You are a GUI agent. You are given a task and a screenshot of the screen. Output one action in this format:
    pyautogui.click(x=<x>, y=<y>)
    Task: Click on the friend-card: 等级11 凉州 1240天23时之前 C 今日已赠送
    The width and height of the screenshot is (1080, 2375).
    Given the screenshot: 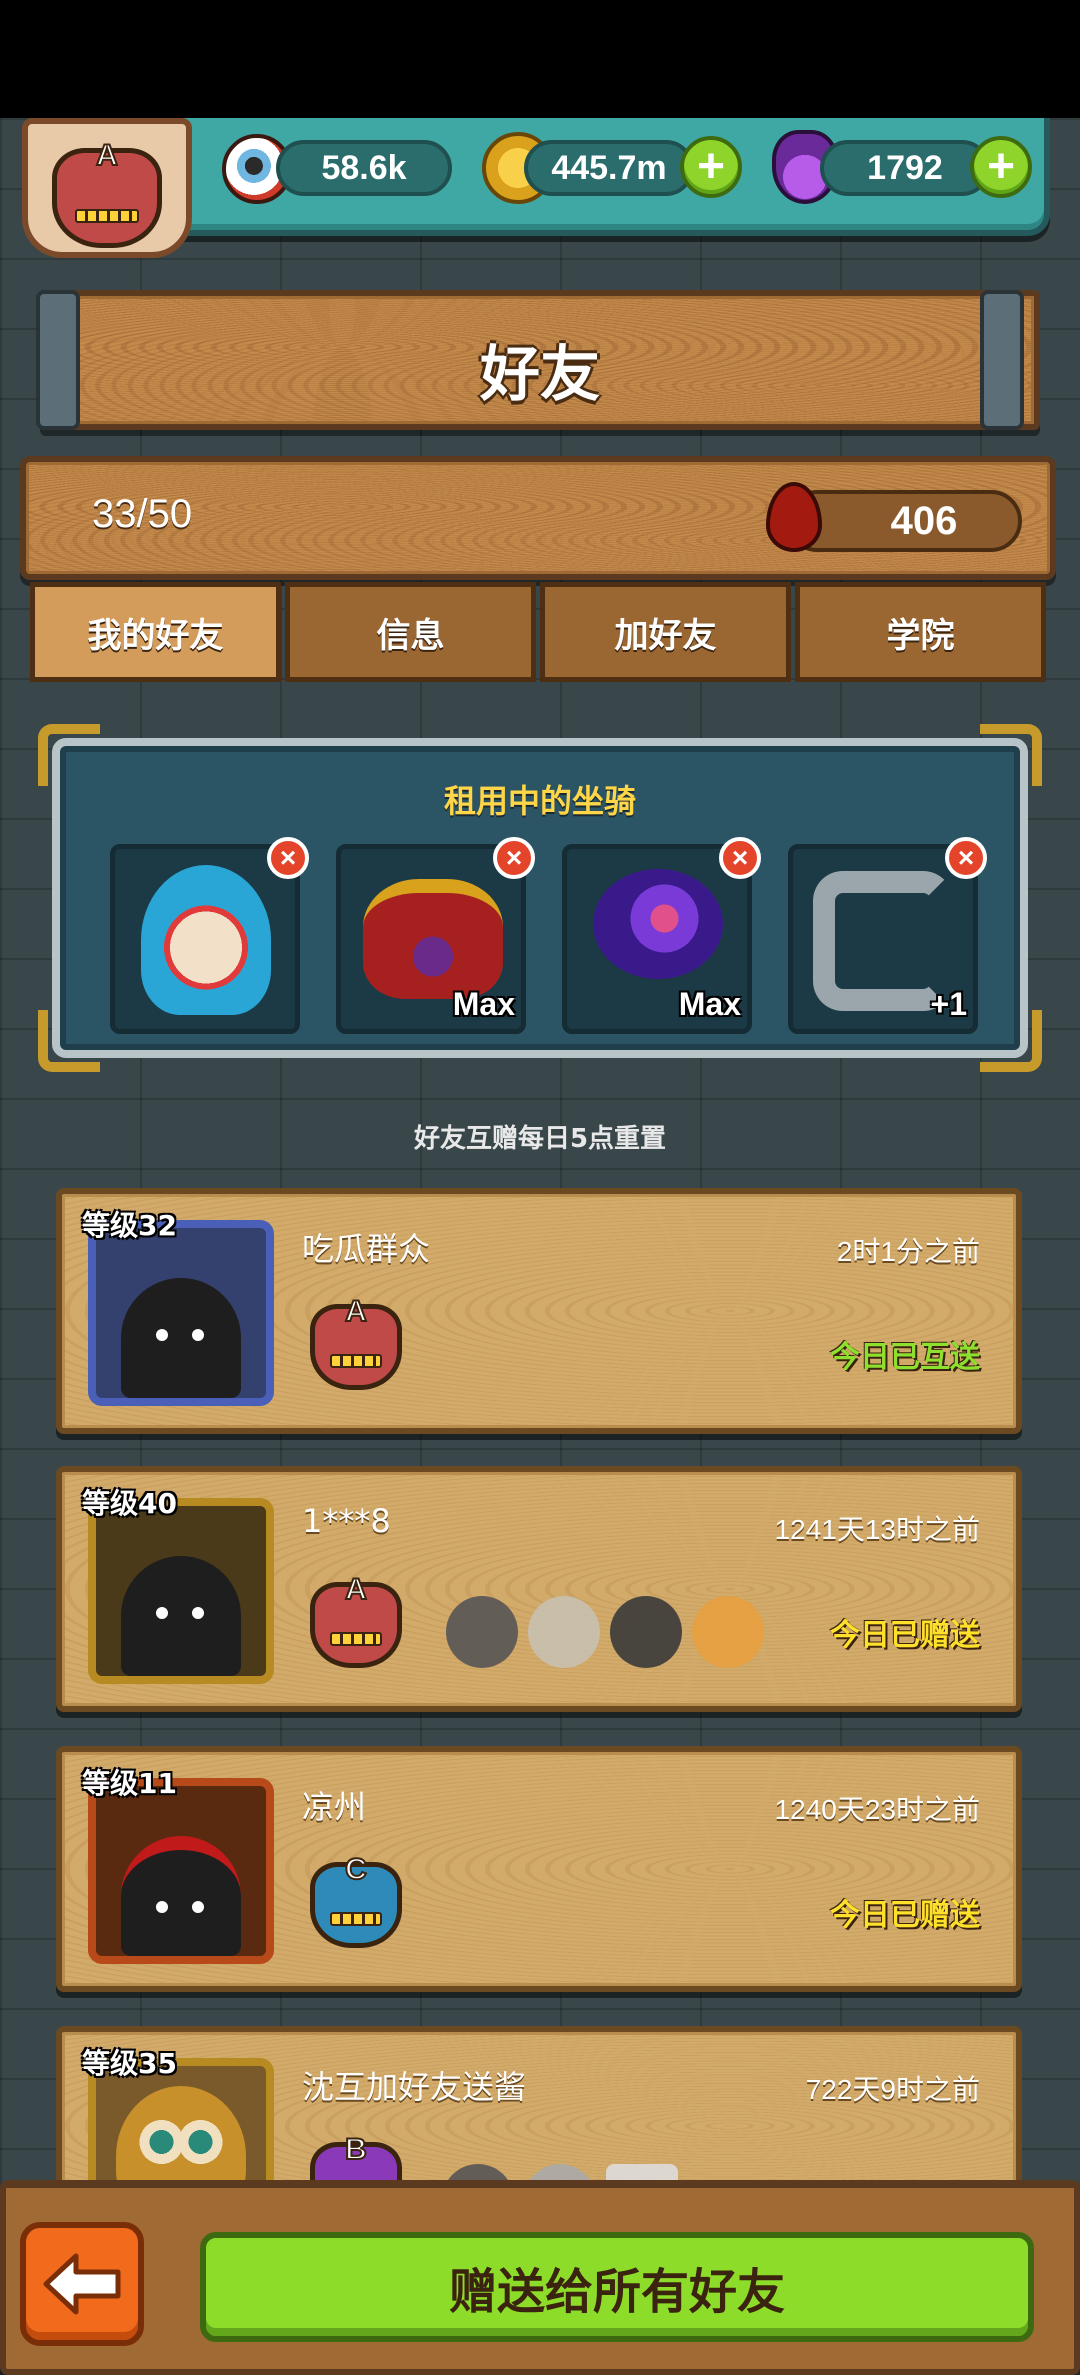 What is the action you would take?
    pyautogui.click(x=539, y=1869)
    